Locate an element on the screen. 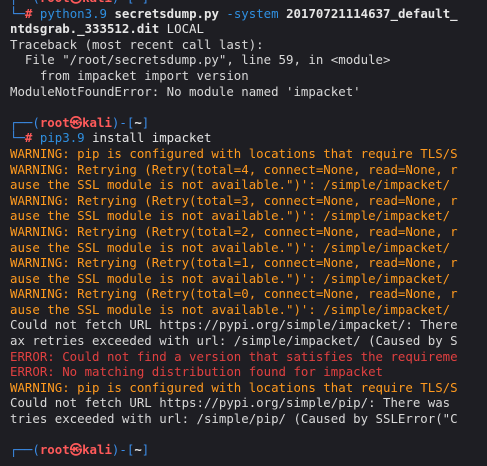 This screenshot has height=466, width=487. command-name: pip3.9 is located at coordinates (62, 138).